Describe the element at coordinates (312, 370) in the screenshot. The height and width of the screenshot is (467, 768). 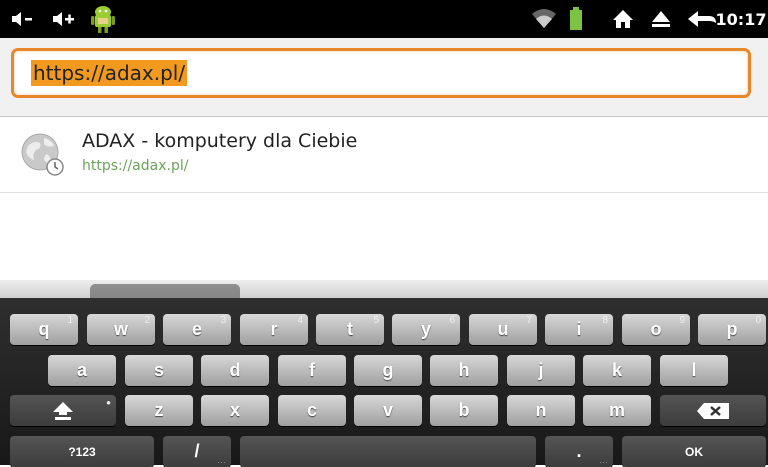
I see `key-f: f` at that location.